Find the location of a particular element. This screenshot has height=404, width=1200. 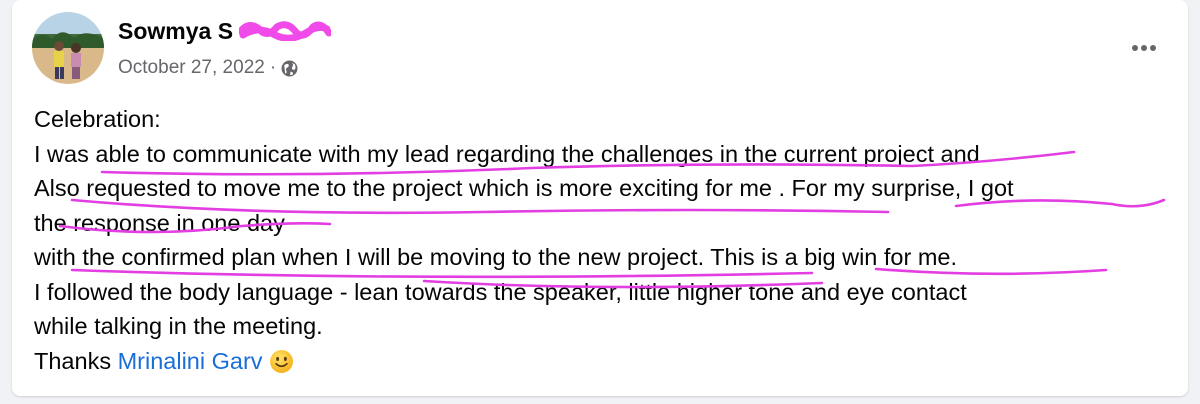

avatar-photo is located at coordinates (68, 48).